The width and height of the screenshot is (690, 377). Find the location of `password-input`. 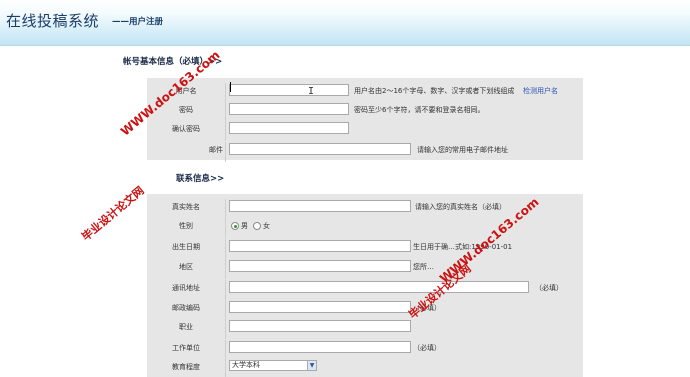

password-input is located at coordinates (289, 109).